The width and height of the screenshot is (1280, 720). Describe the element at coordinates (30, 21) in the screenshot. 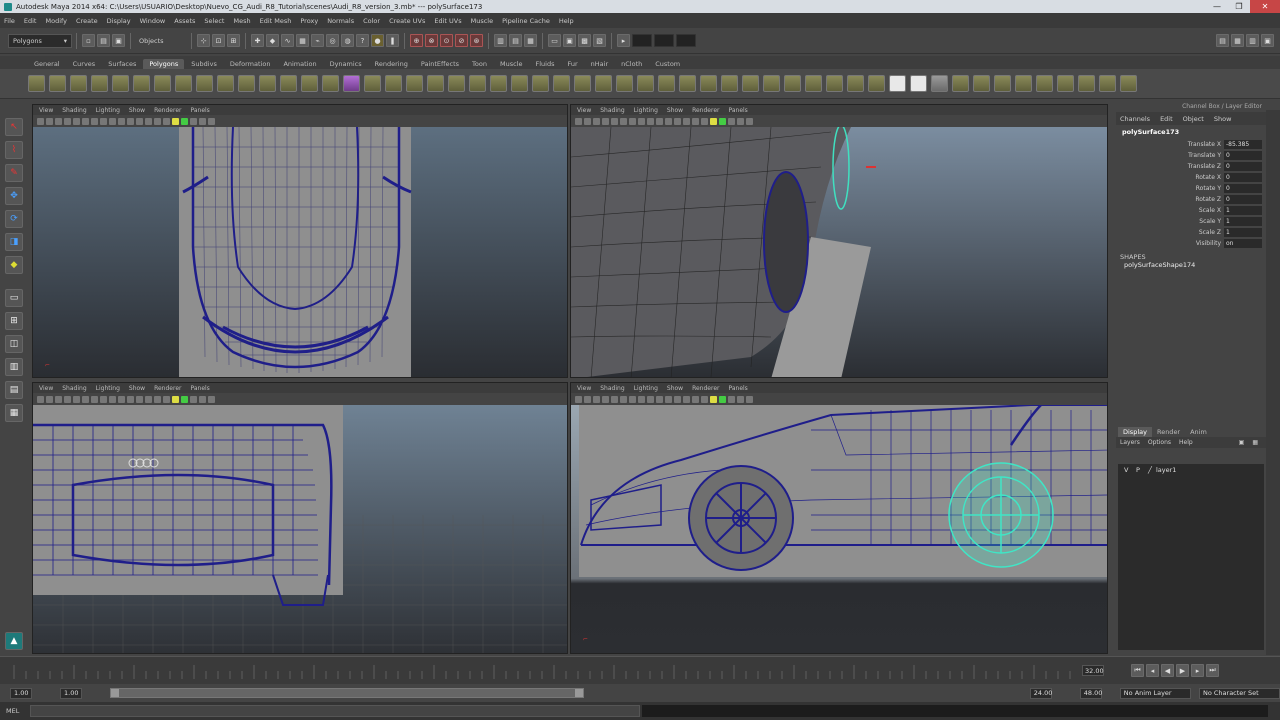

I see `menu-edit: Edit` at that location.